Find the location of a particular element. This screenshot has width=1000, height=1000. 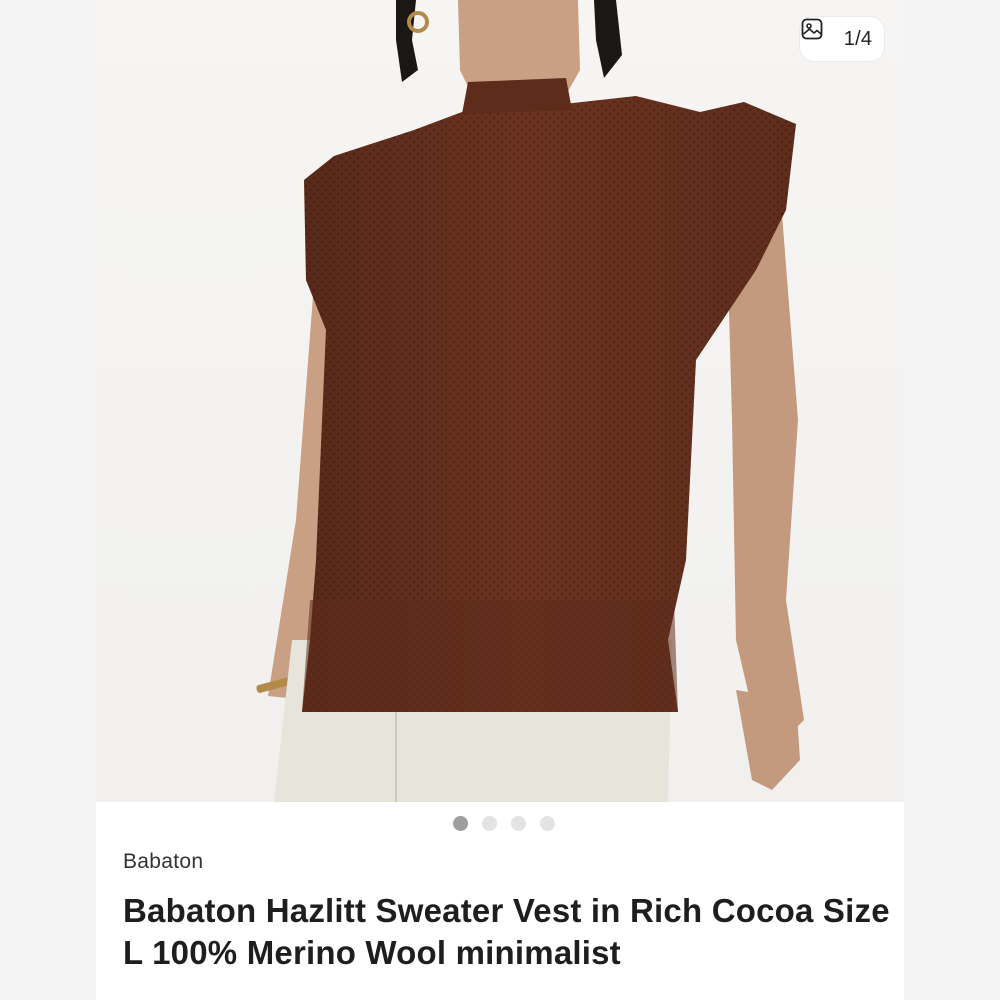

image-icon is located at coordinates (818, 34).